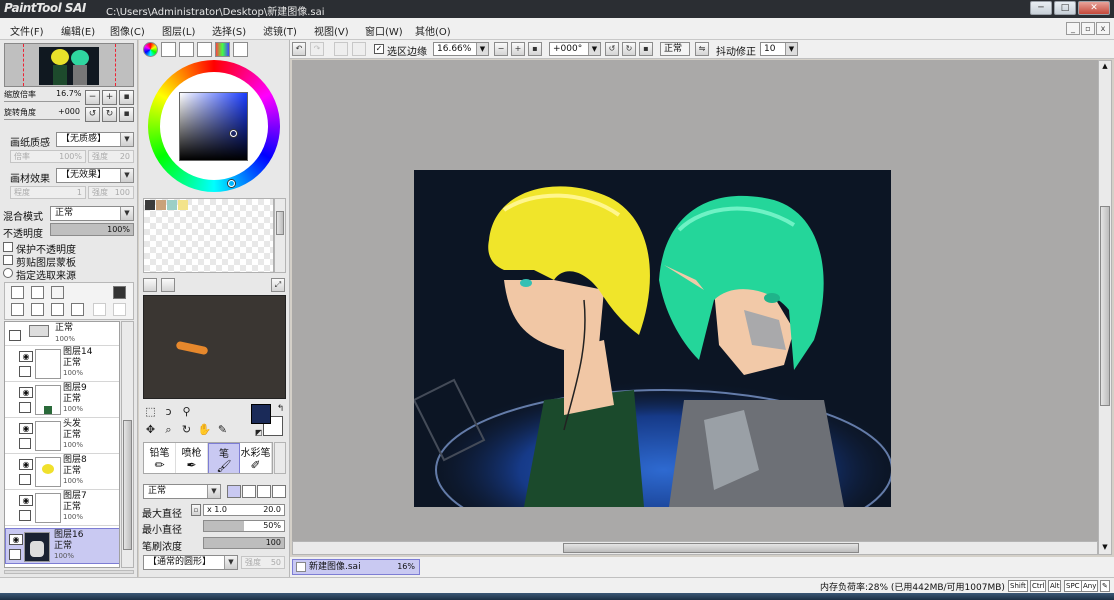 Image resolution: width=1114 pixels, height=600 pixels. Describe the element at coordinates (126, 114) in the screenshot. I see `rotate-reset-button: ▪` at that location.